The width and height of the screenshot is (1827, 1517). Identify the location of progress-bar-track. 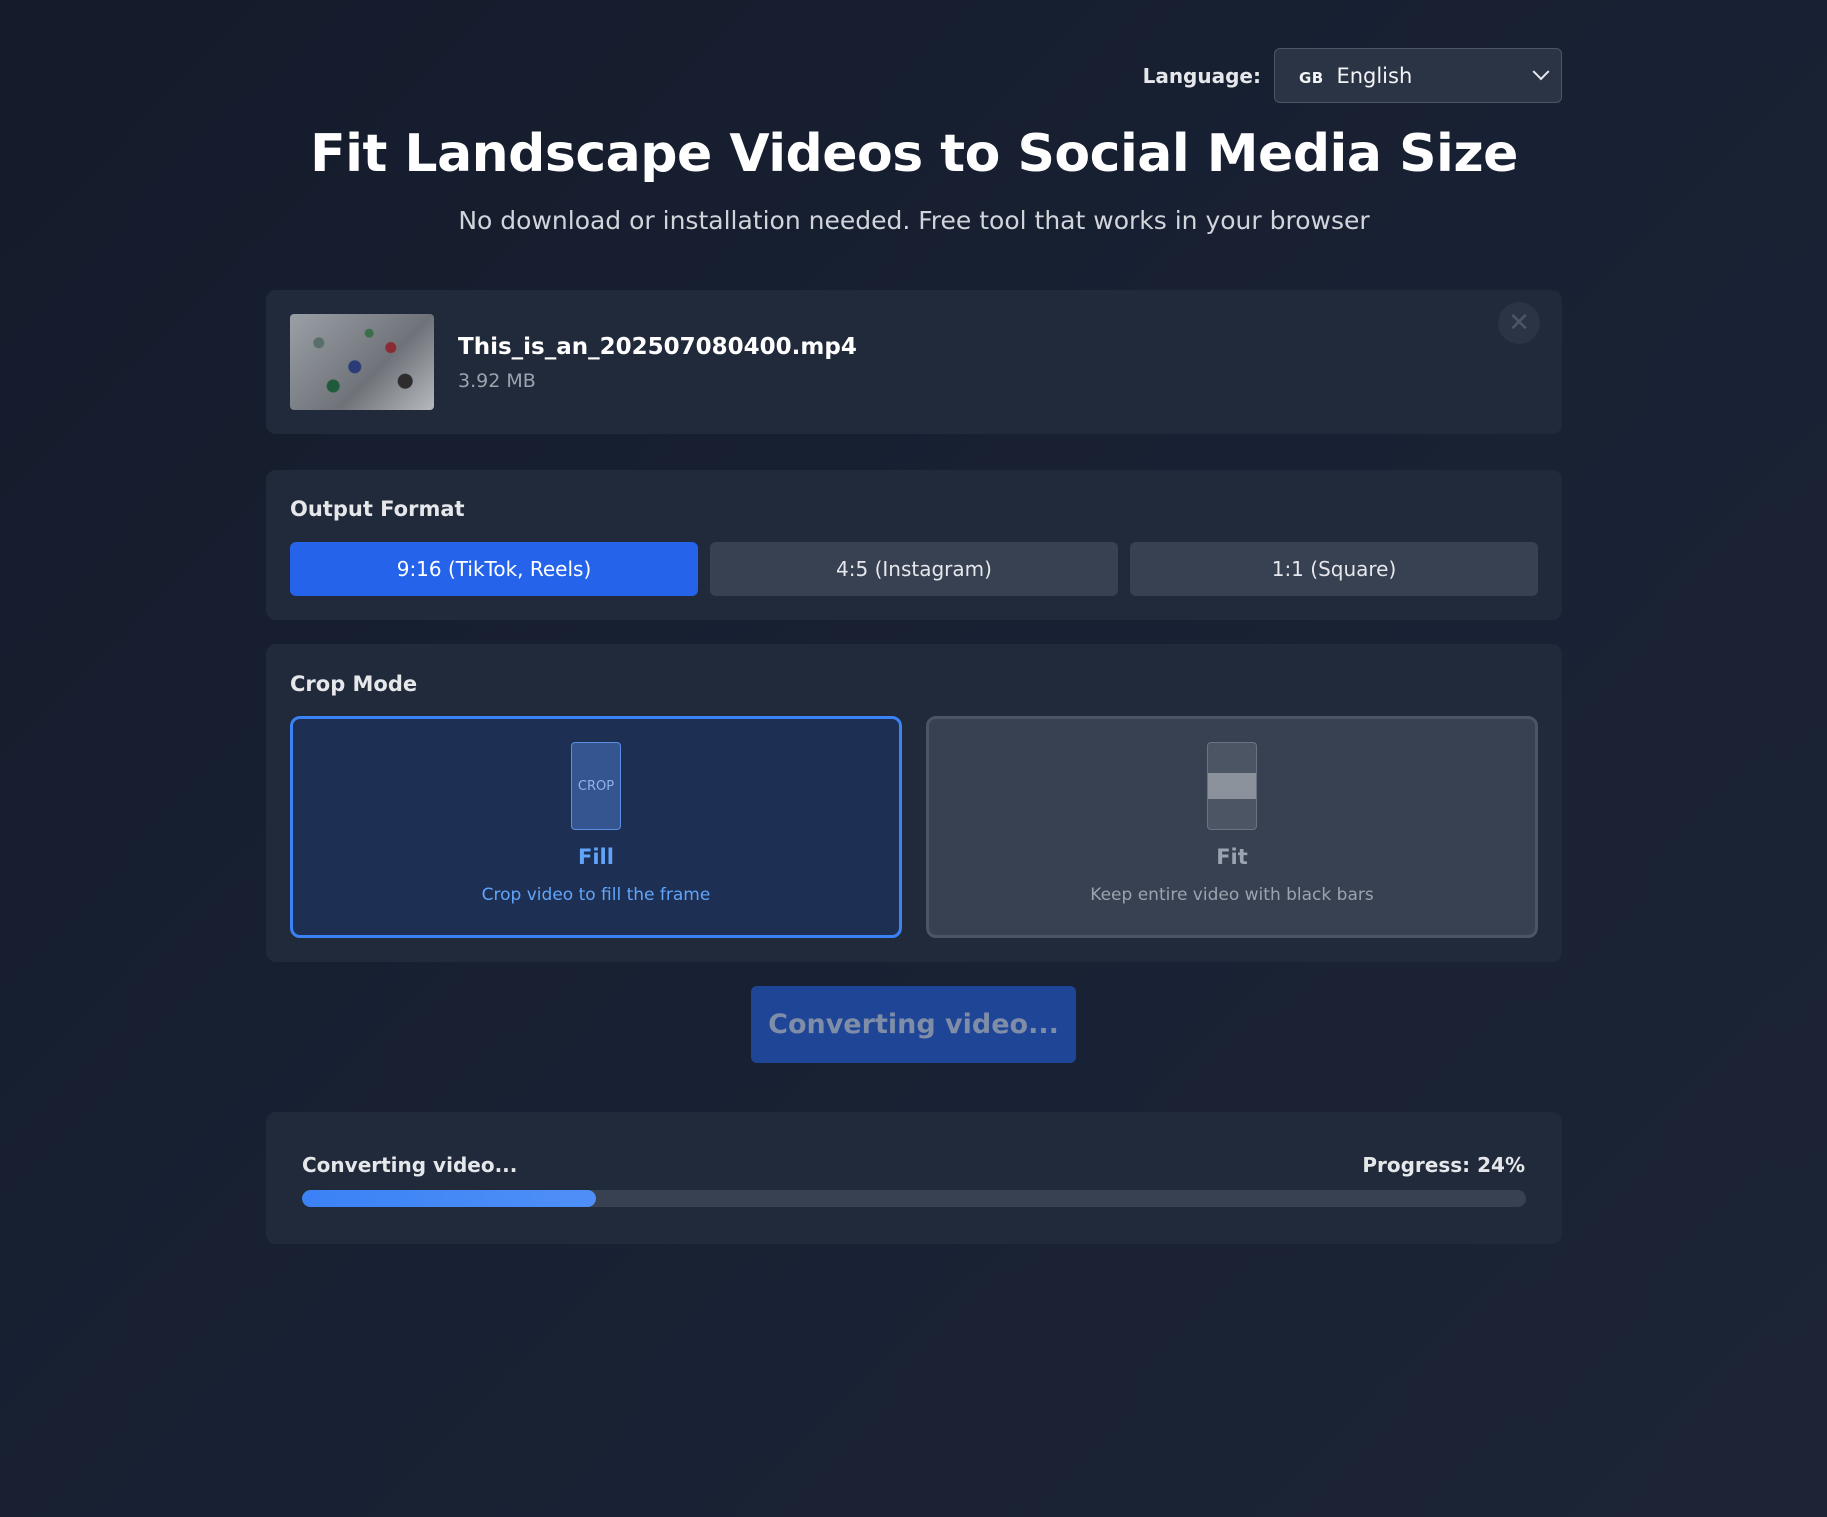
(914, 1198).